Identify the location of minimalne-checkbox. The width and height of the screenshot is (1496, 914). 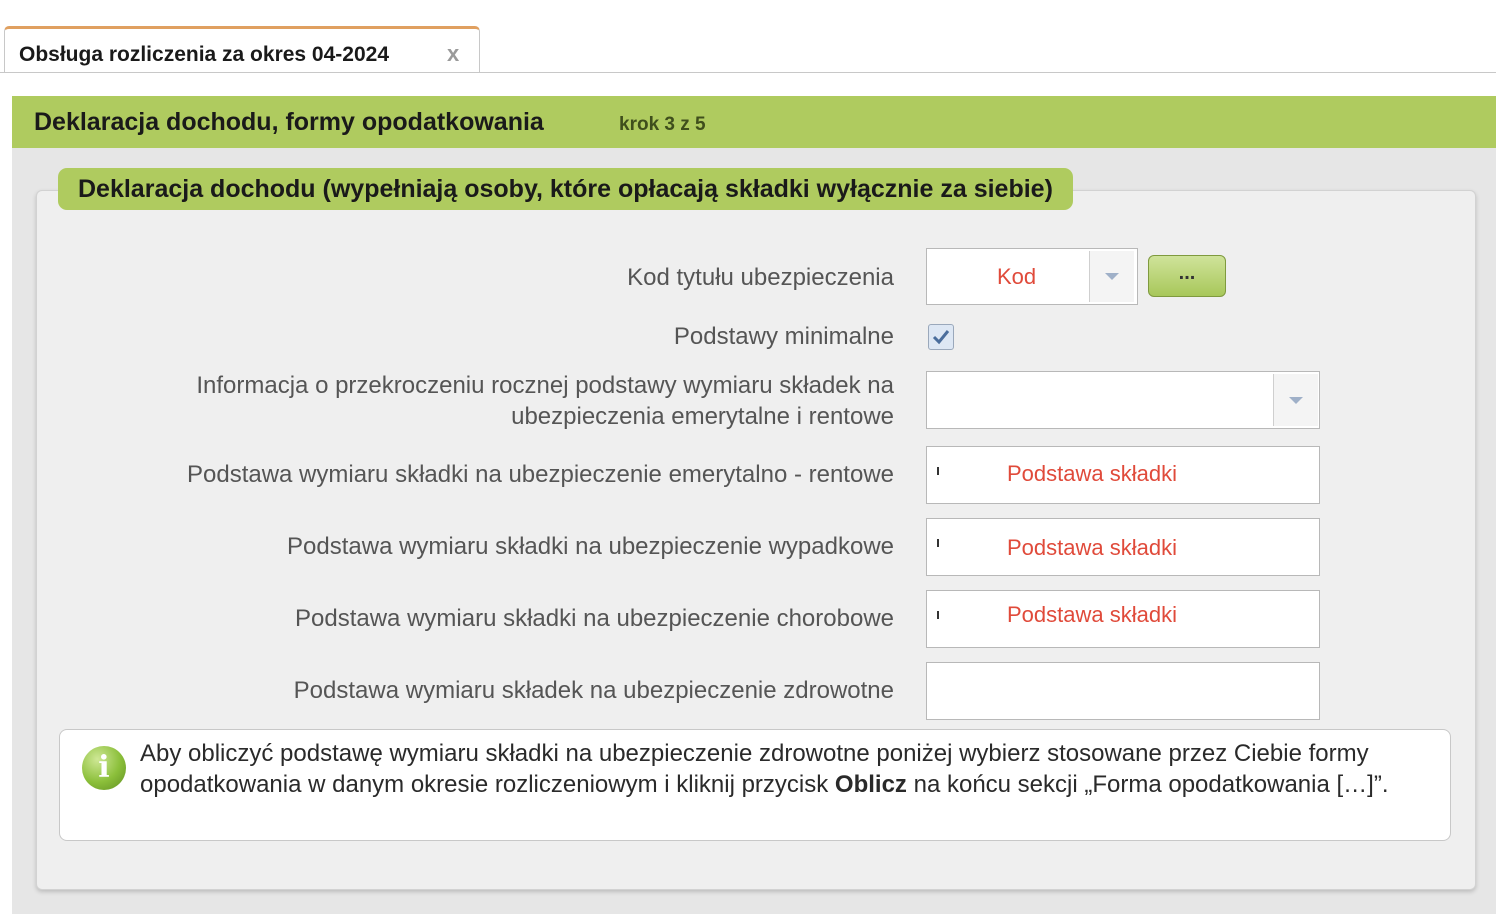
(941, 337).